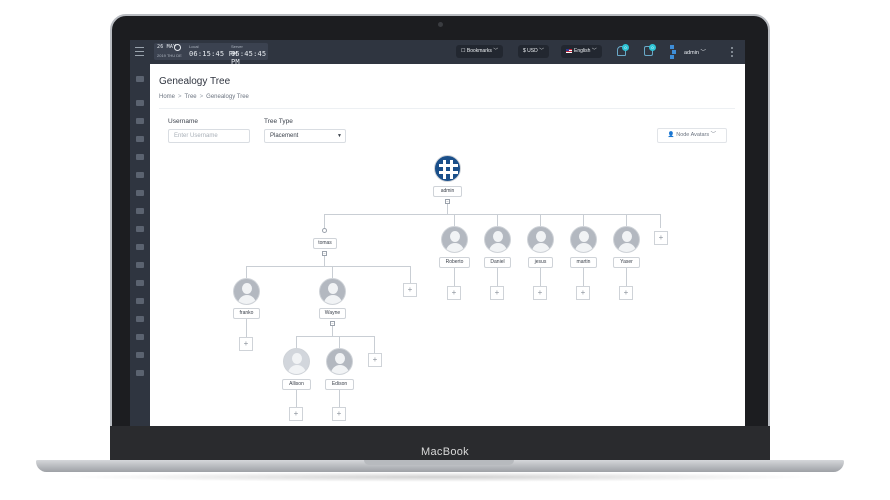 The image size is (890, 500). What do you see at coordinates (339, 384) in the screenshot?
I see `node-label-edison: Edison` at bounding box center [339, 384].